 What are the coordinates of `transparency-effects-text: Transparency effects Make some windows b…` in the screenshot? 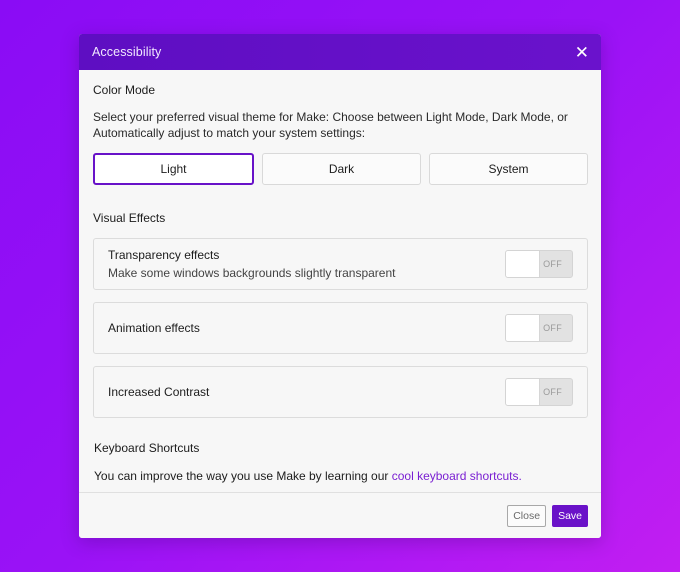 It's located at (251, 264).